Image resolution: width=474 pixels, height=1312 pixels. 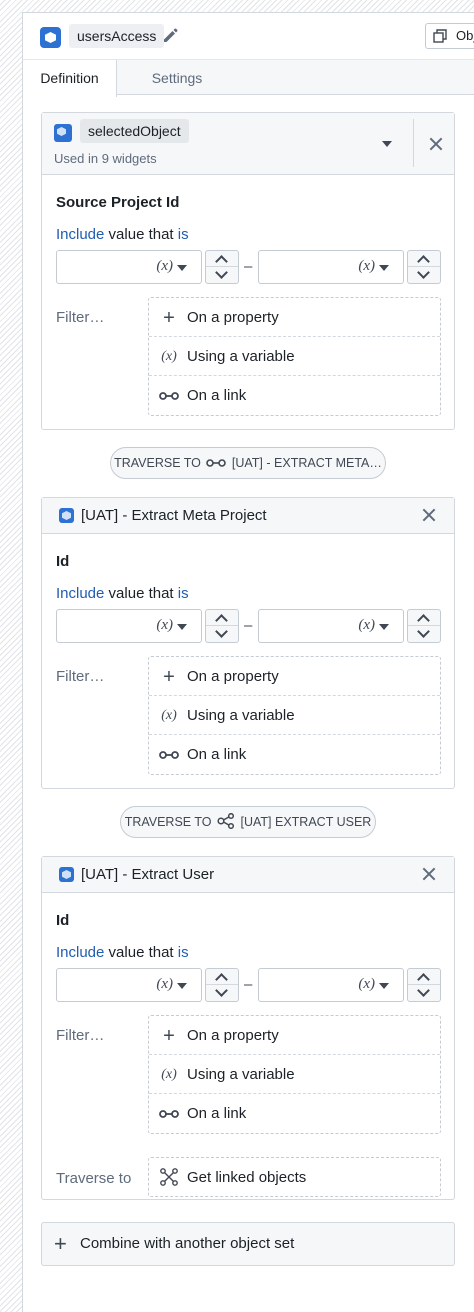 I want to click on traverse-label: Traverse to, so click(x=94, y=1178).